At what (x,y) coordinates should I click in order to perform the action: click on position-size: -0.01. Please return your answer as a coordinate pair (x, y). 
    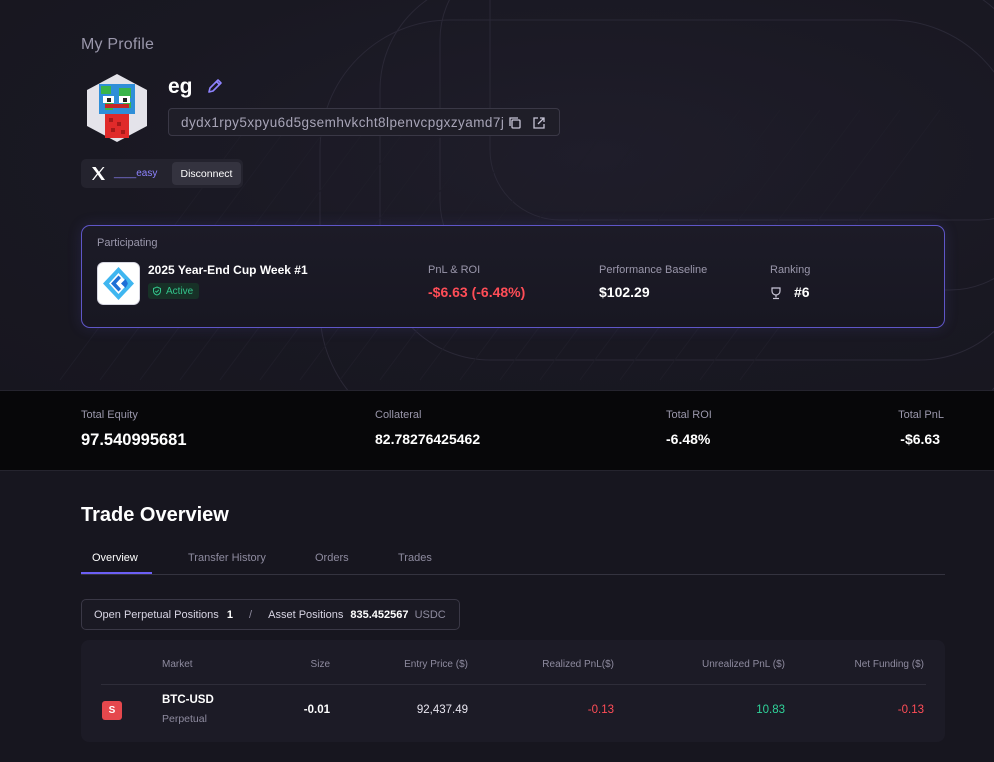
    Looking at the image, I should click on (316, 710).